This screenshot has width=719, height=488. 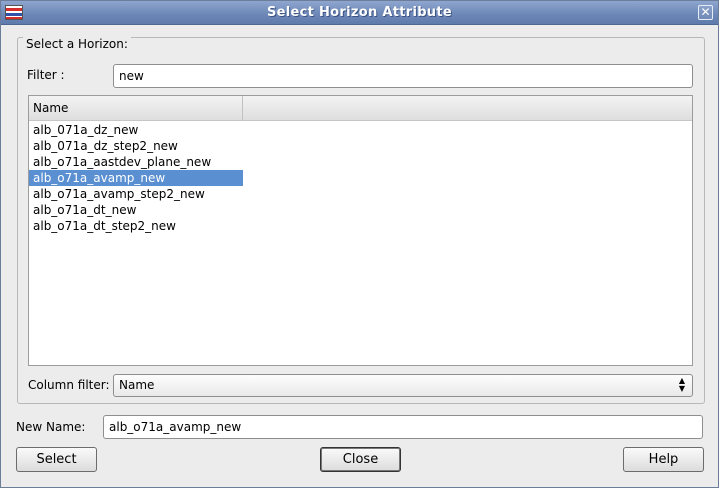 What do you see at coordinates (136, 162) in the screenshot?
I see `table-row: alb_o71a_aastdev_plane_new` at bounding box center [136, 162].